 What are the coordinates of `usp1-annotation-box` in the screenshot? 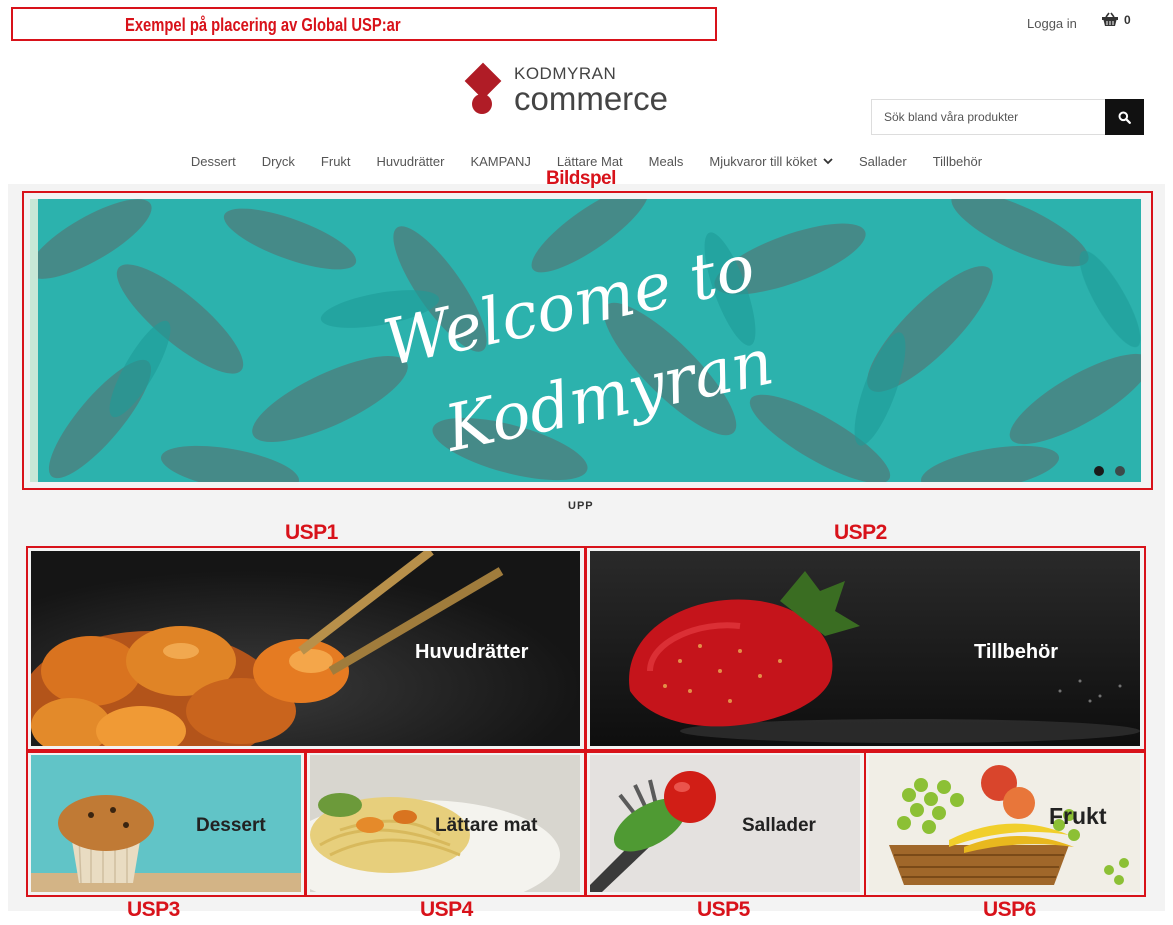 It's located at (306, 648).